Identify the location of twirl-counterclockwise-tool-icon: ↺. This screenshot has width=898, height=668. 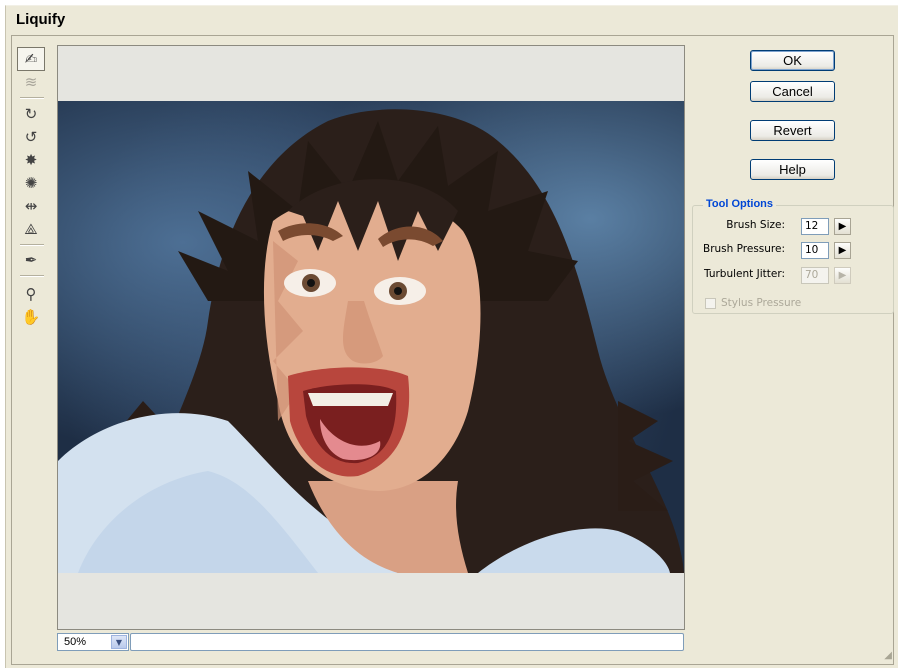
(31, 137).